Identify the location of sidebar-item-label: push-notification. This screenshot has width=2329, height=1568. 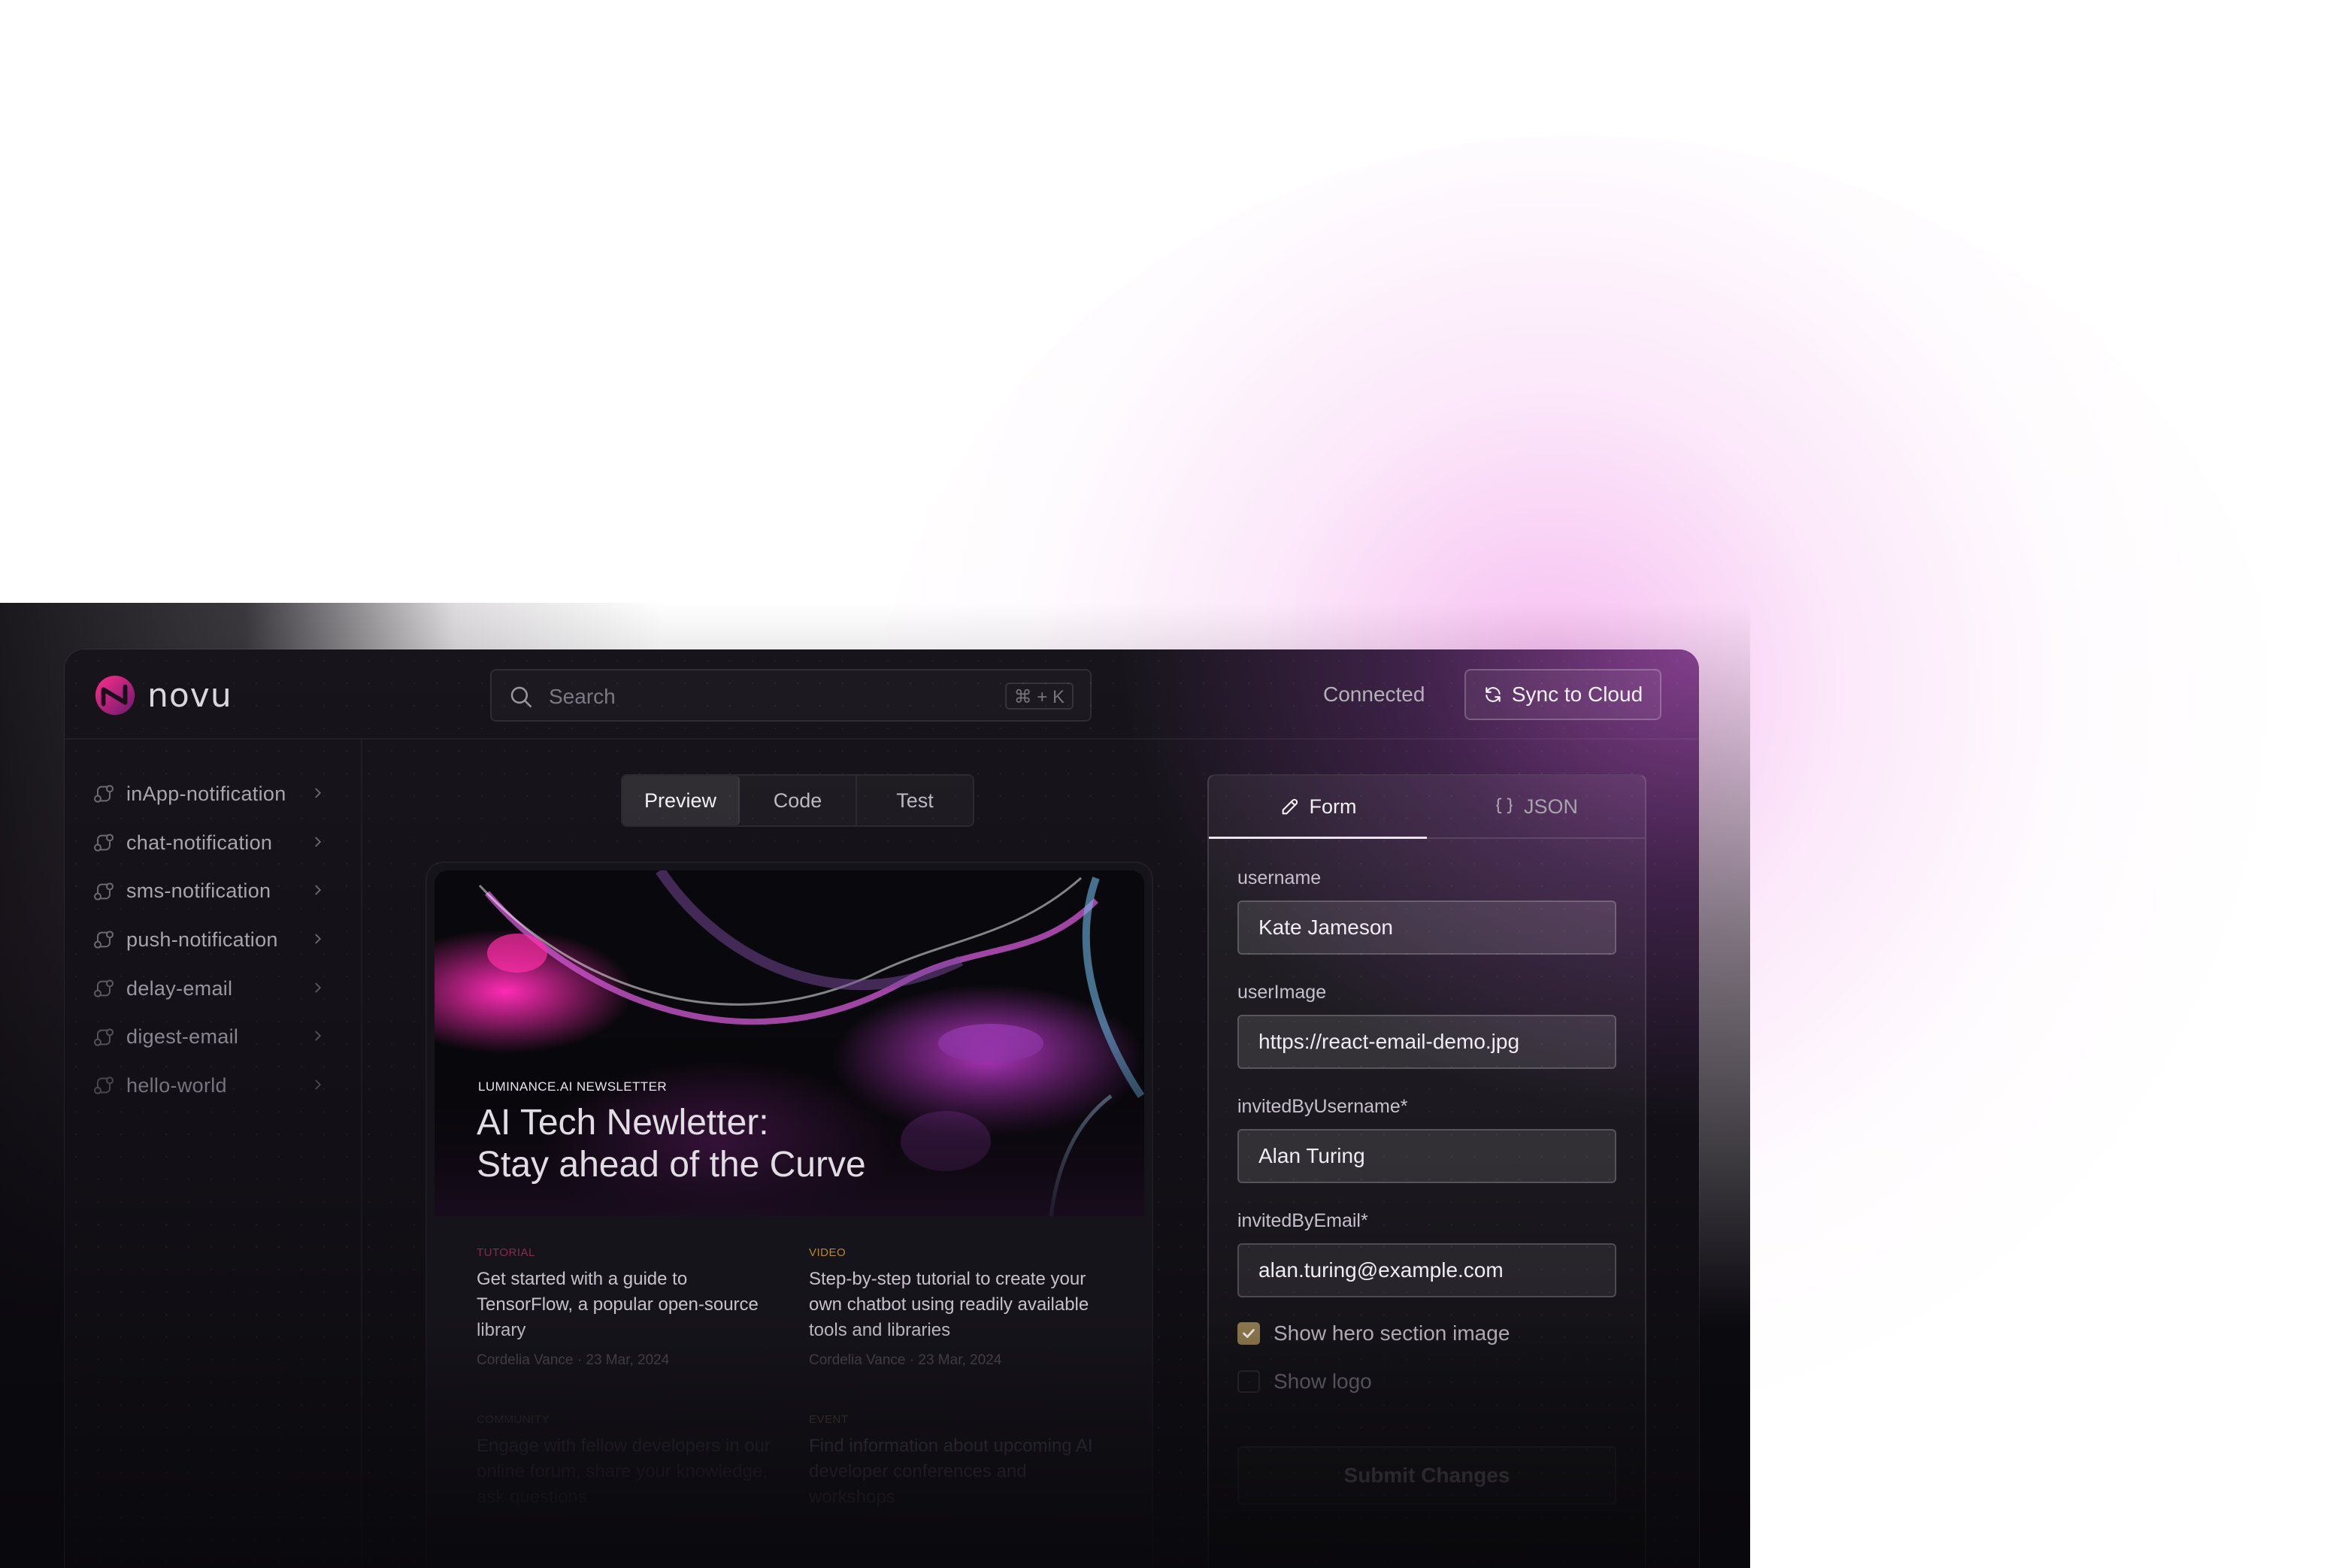
(202, 939).